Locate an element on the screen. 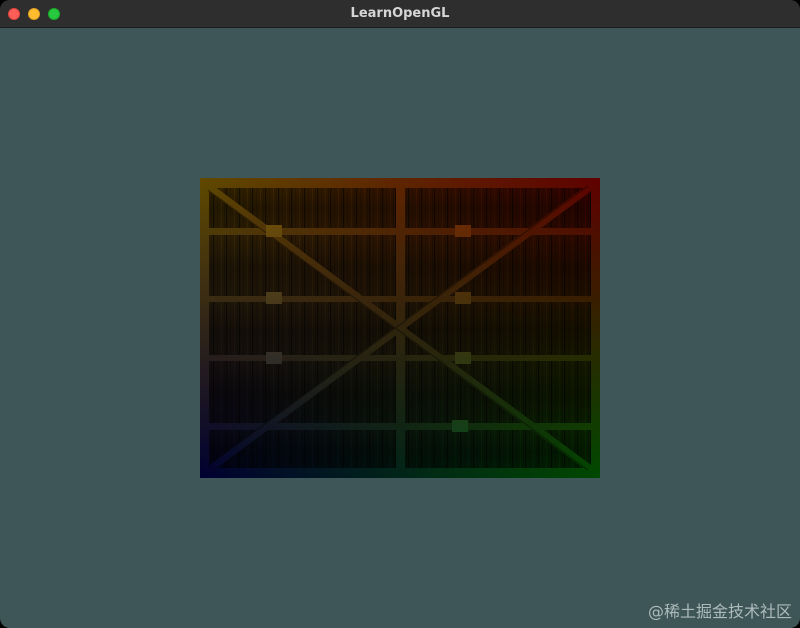 The image size is (800, 628). watermark: @稀土掘金技术社区 is located at coordinates (719, 611).